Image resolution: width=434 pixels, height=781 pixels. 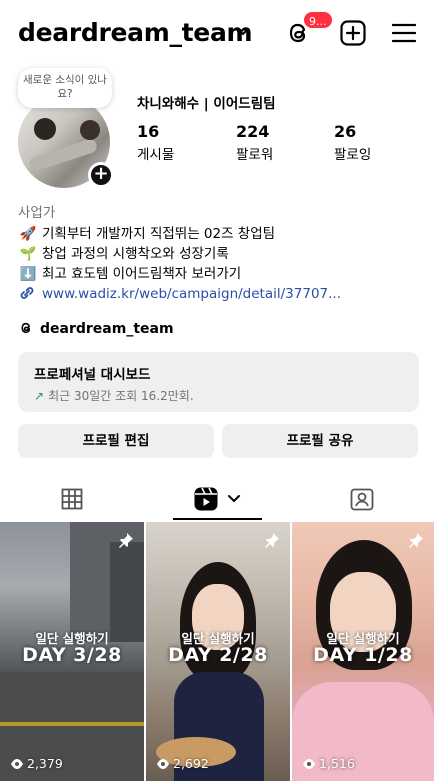 I want to click on bio-line: 🌱 창업 과정의 시행착오와 성장기록, so click(x=124, y=254).